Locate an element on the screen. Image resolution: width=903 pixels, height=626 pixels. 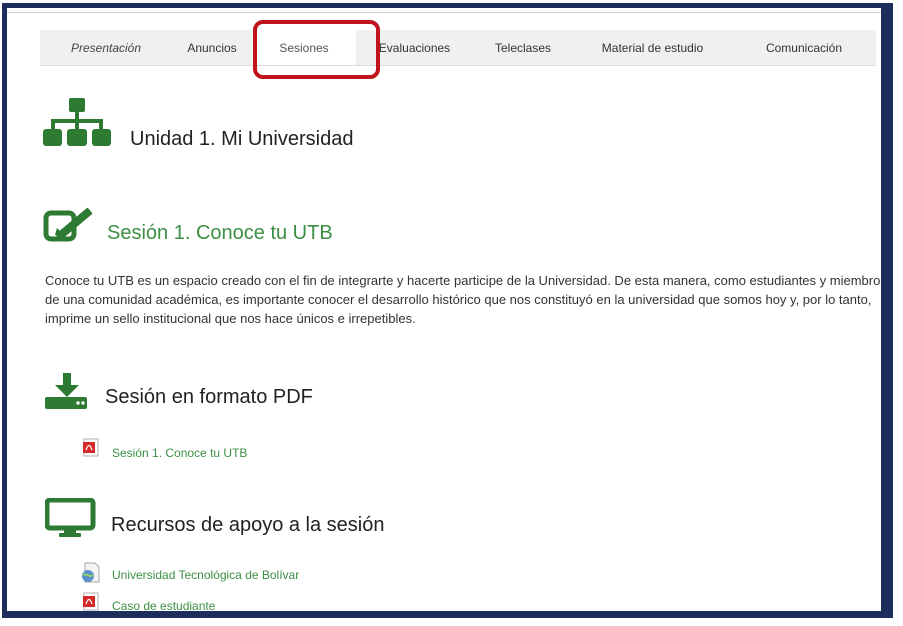
top-divider is located at coordinates (444, 12).